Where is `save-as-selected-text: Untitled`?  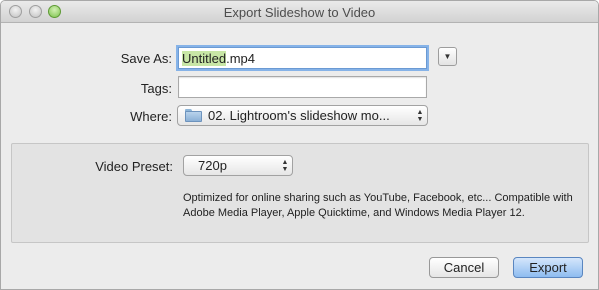
save-as-selected-text: Untitled is located at coordinates (204, 58).